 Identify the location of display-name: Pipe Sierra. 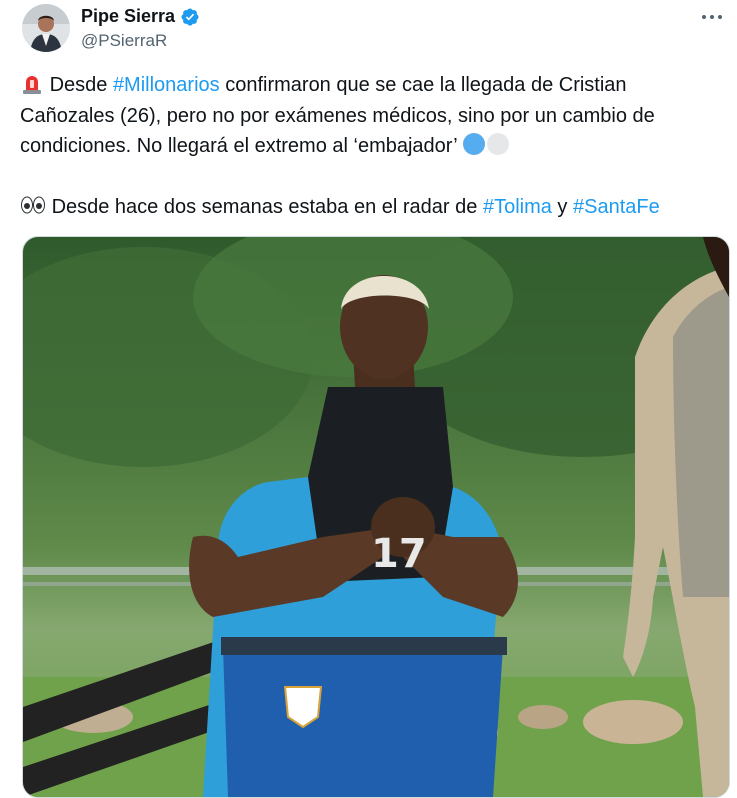
(128, 16).